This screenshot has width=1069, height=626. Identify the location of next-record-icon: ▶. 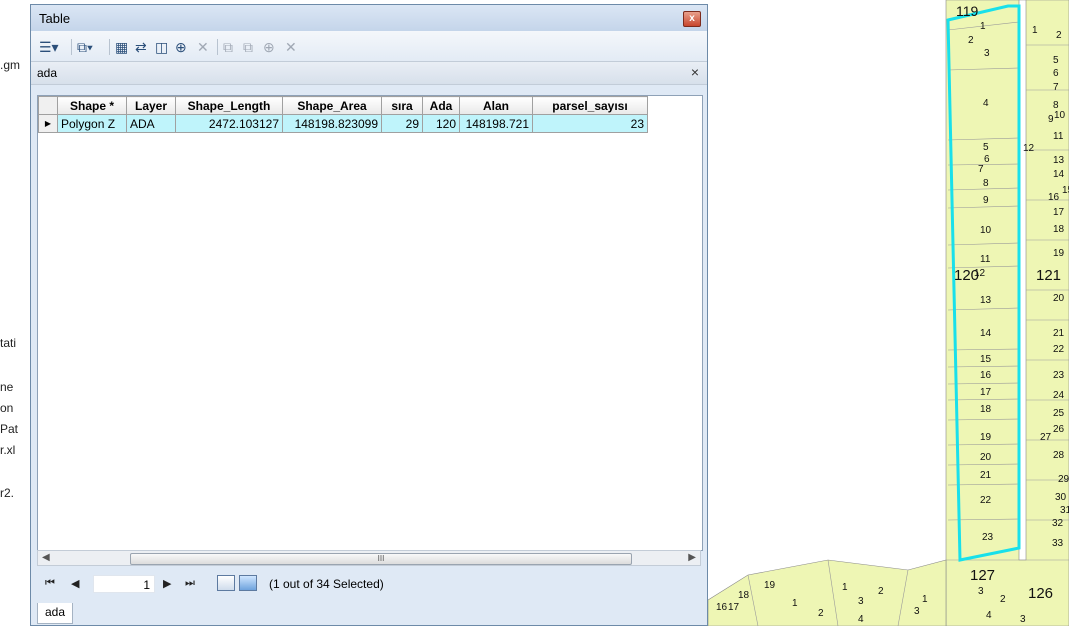
(167, 583).